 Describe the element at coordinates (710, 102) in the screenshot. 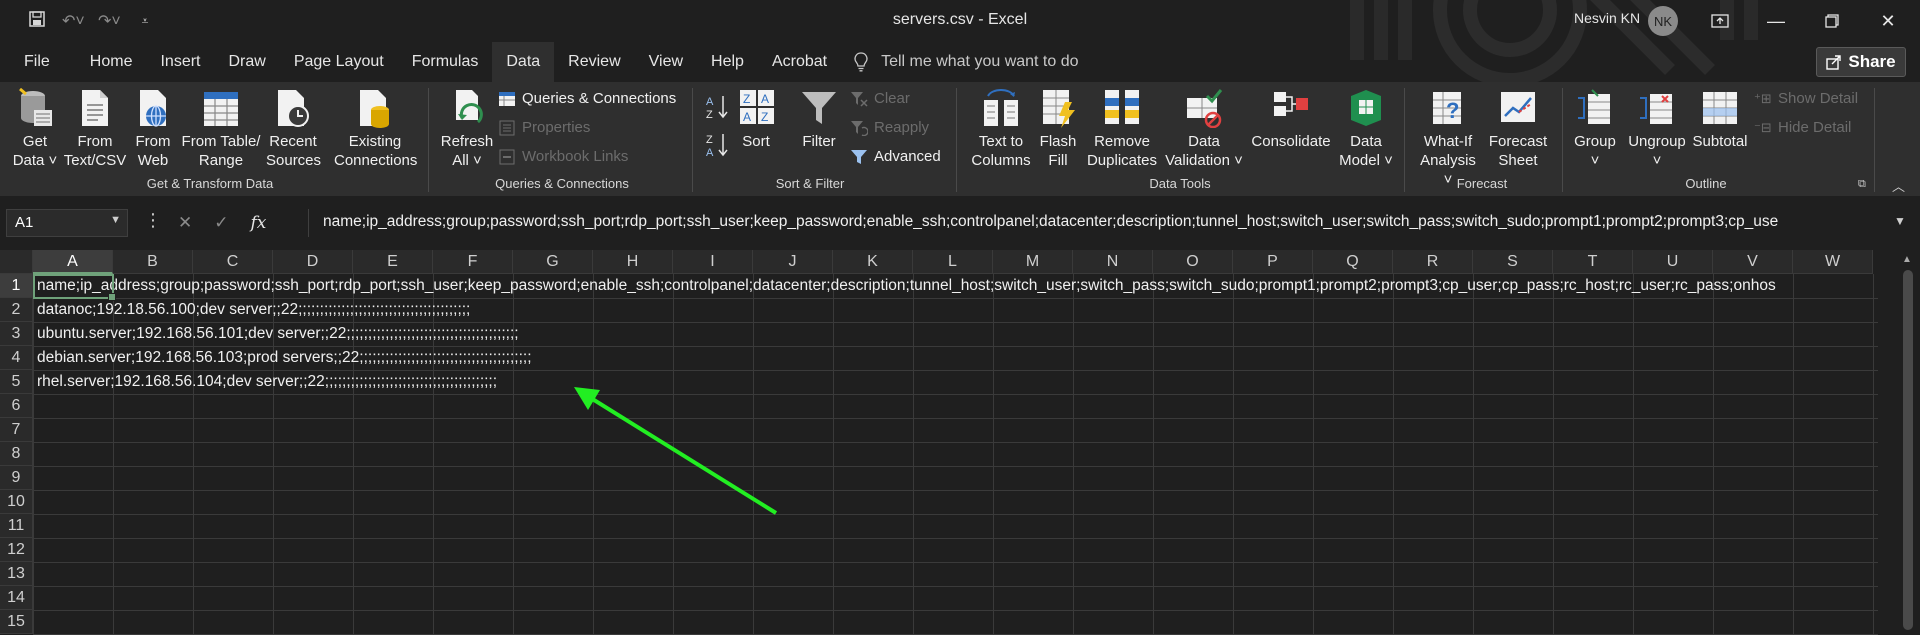

I see `svg-text: A` at that location.